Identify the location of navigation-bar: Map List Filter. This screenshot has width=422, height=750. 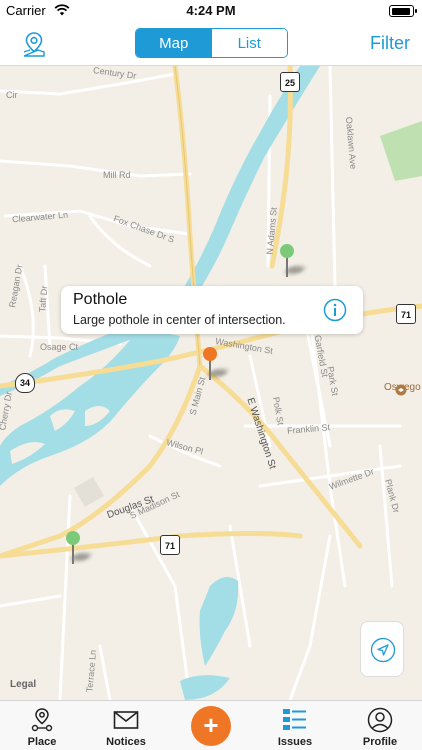
(211, 44).